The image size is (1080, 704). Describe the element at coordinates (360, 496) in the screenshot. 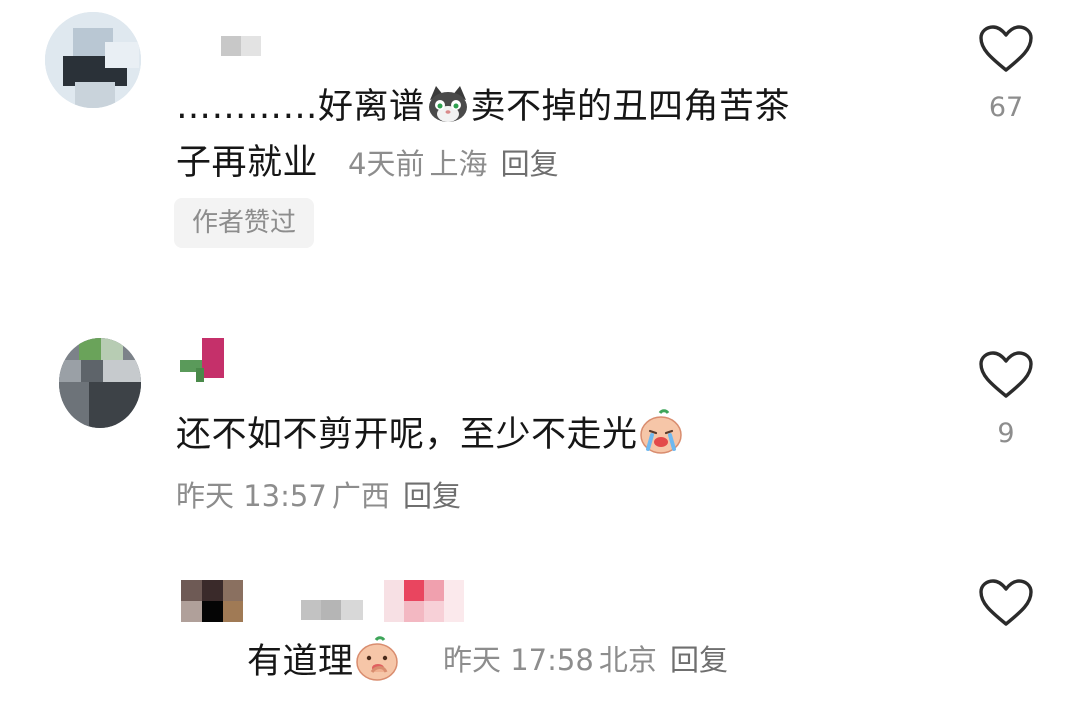

I see `comment-location: 广西` at that location.